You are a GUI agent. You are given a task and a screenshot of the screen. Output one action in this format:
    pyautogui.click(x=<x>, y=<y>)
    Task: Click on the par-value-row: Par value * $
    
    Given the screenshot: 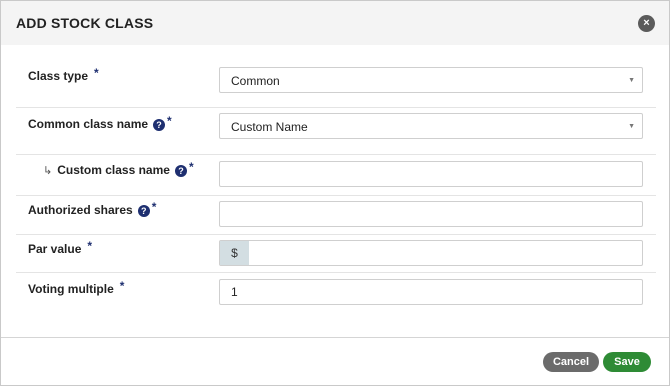 What is the action you would take?
    pyautogui.click(x=336, y=254)
    